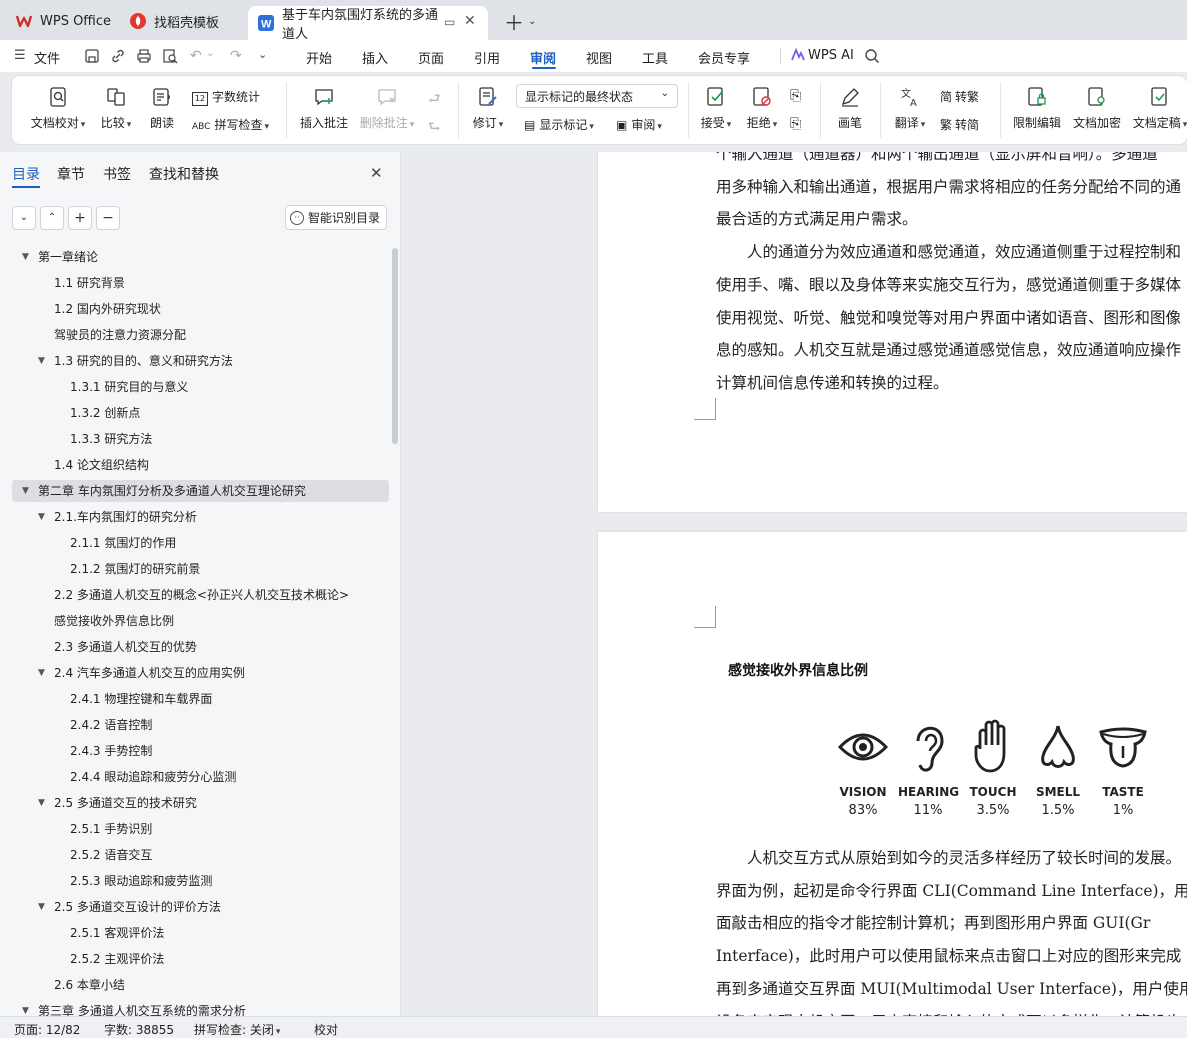 The image size is (1187, 1038). Describe the element at coordinates (831, 55) in the screenshot. I see `menu-wps-ai: WPS AI` at that location.